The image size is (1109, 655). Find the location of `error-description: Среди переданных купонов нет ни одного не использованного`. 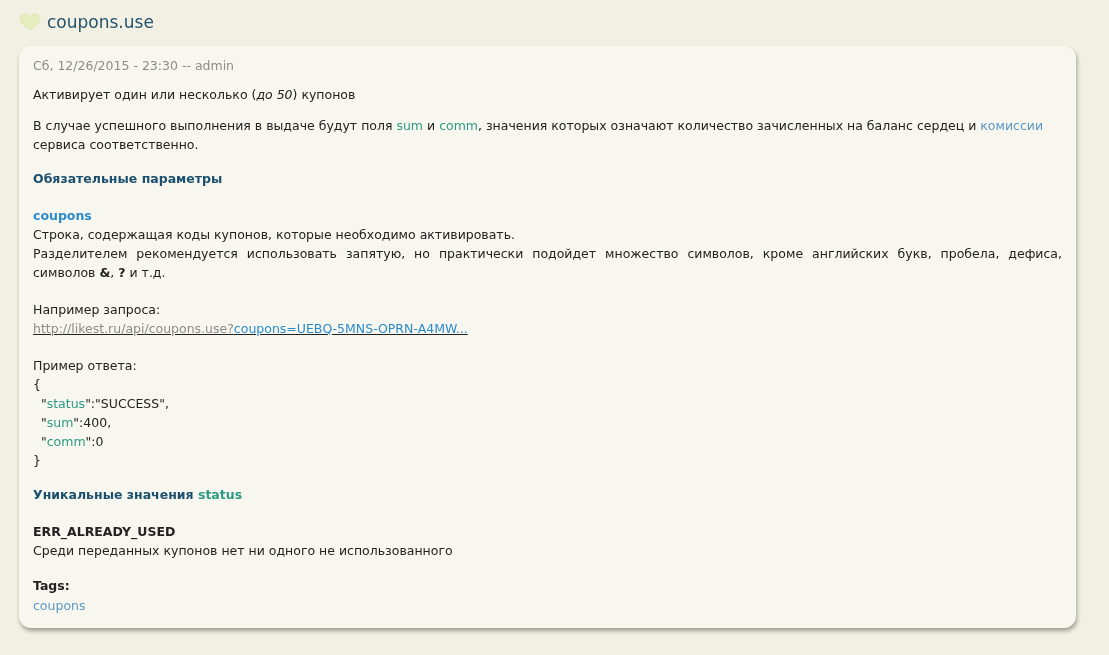

error-description: Среди переданных купонов нет ни одного не использованного is located at coordinates (243, 551).